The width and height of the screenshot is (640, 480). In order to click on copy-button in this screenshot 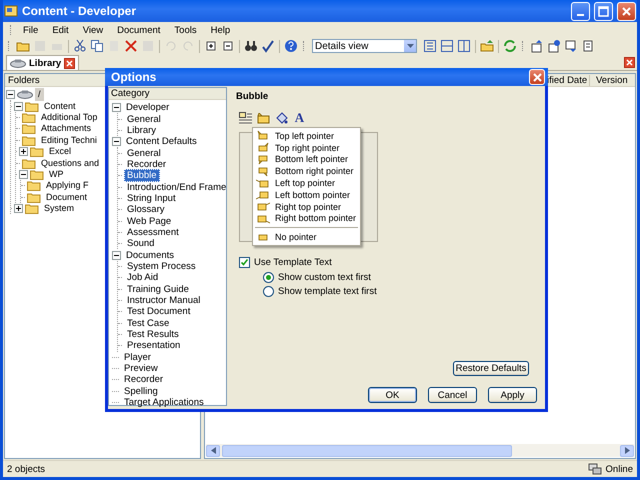, I will do `click(97, 46)`.